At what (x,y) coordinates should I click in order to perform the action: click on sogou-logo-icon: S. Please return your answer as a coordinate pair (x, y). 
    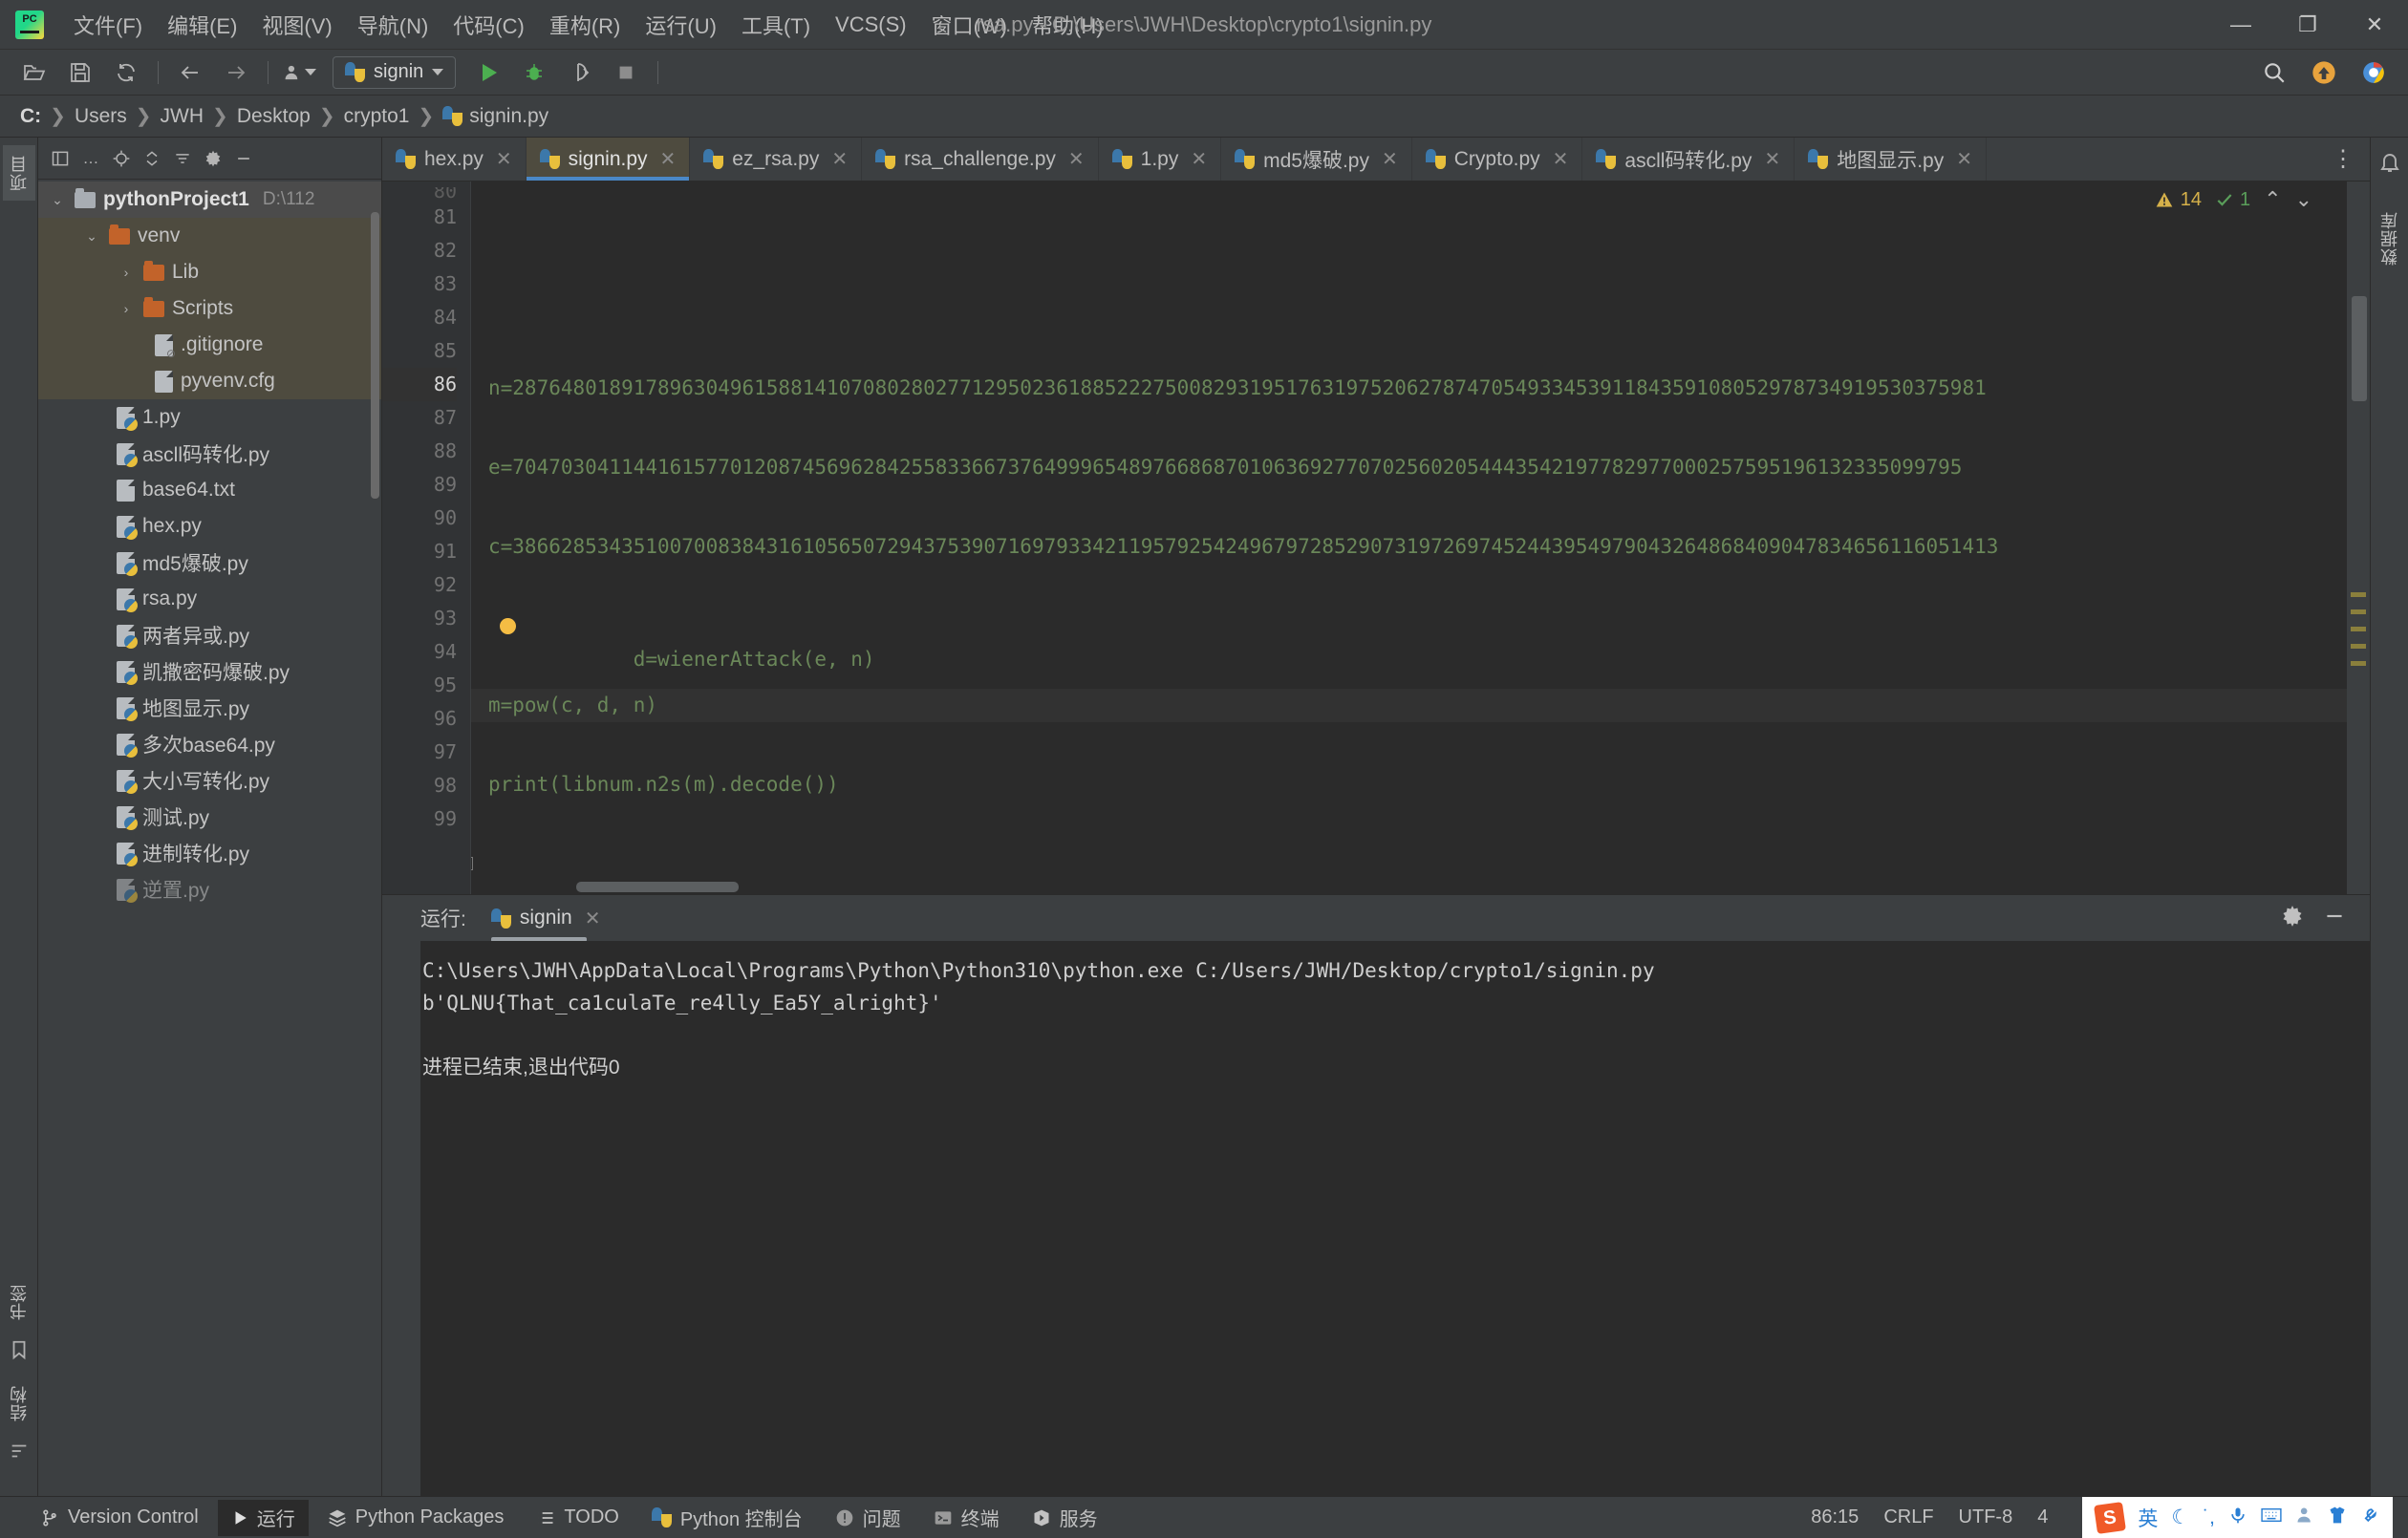
    Looking at the image, I should click on (2111, 1518).